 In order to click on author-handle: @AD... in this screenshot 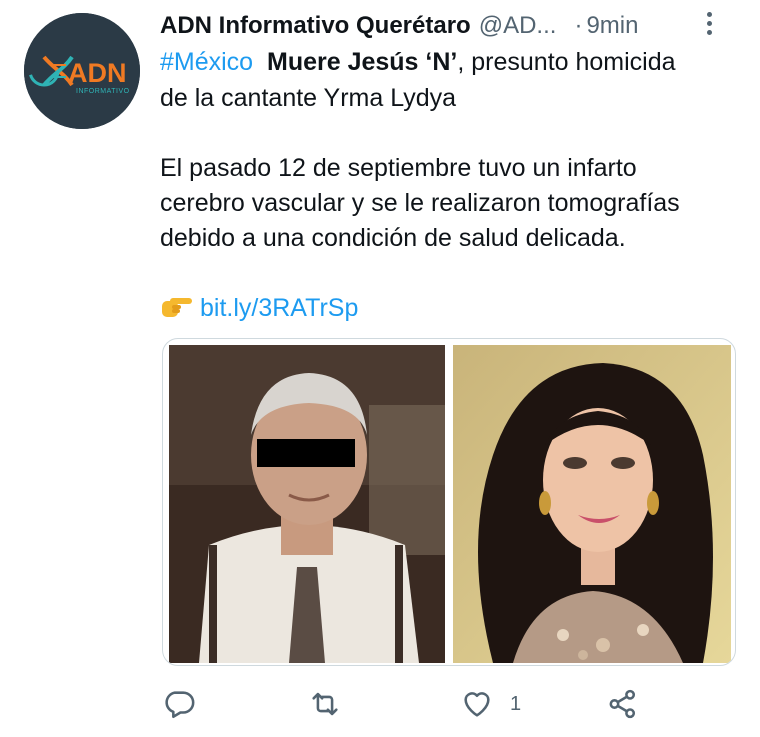, I will do `click(518, 26)`.